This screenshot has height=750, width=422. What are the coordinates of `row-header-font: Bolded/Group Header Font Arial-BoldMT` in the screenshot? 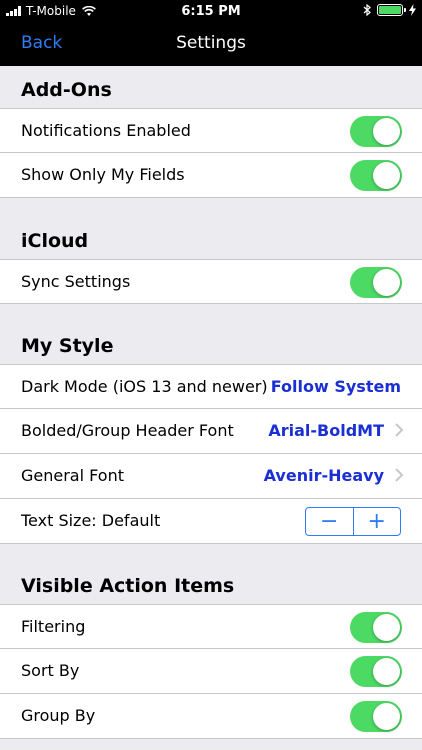 It's located at (211, 431).